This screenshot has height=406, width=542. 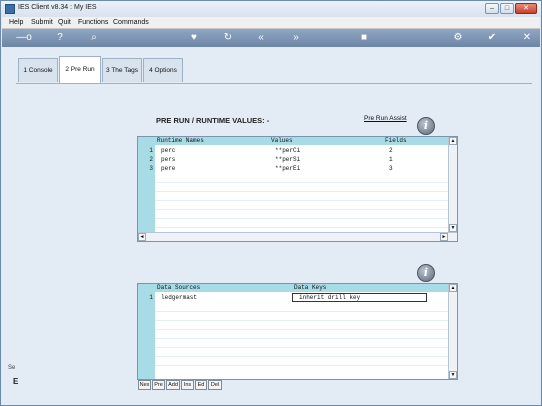 I want to click on pre-run-assist-link: Pre Run Assist, so click(x=385, y=118).